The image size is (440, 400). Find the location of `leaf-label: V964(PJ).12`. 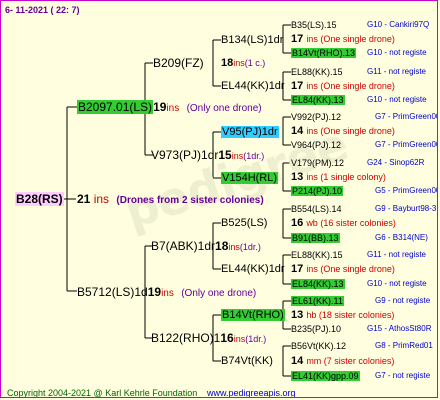

leaf-label: V964(PJ).12 is located at coordinates (316, 145).